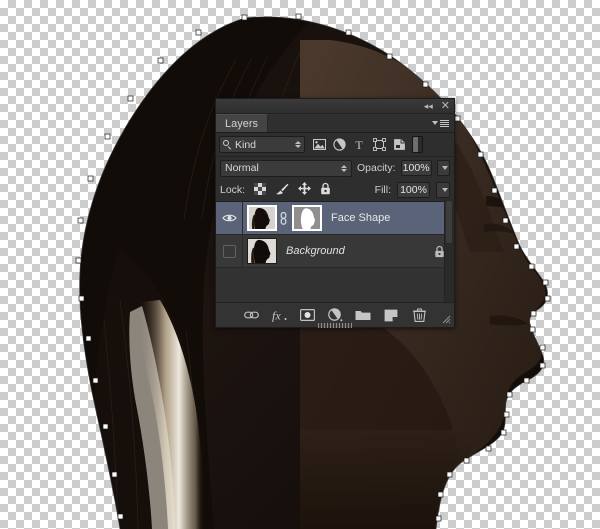 Image resolution: width=600 pixels, height=529 pixels. I want to click on layer-name-face-shape: Face Shape, so click(360, 218).